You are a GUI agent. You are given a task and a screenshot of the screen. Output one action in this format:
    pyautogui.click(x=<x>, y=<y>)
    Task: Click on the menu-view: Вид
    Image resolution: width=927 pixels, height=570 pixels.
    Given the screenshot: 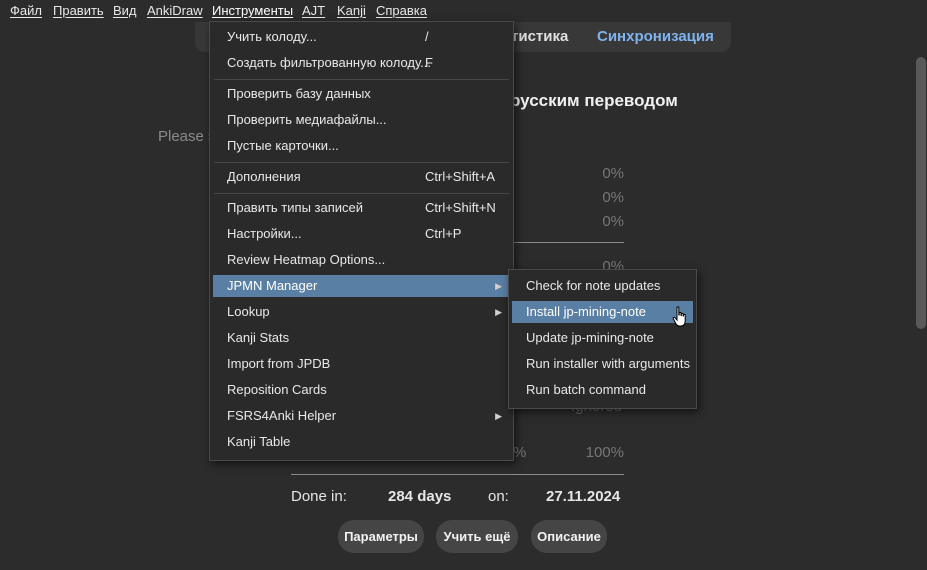 What is the action you would take?
    pyautogui.click(x=125, y=11)
    